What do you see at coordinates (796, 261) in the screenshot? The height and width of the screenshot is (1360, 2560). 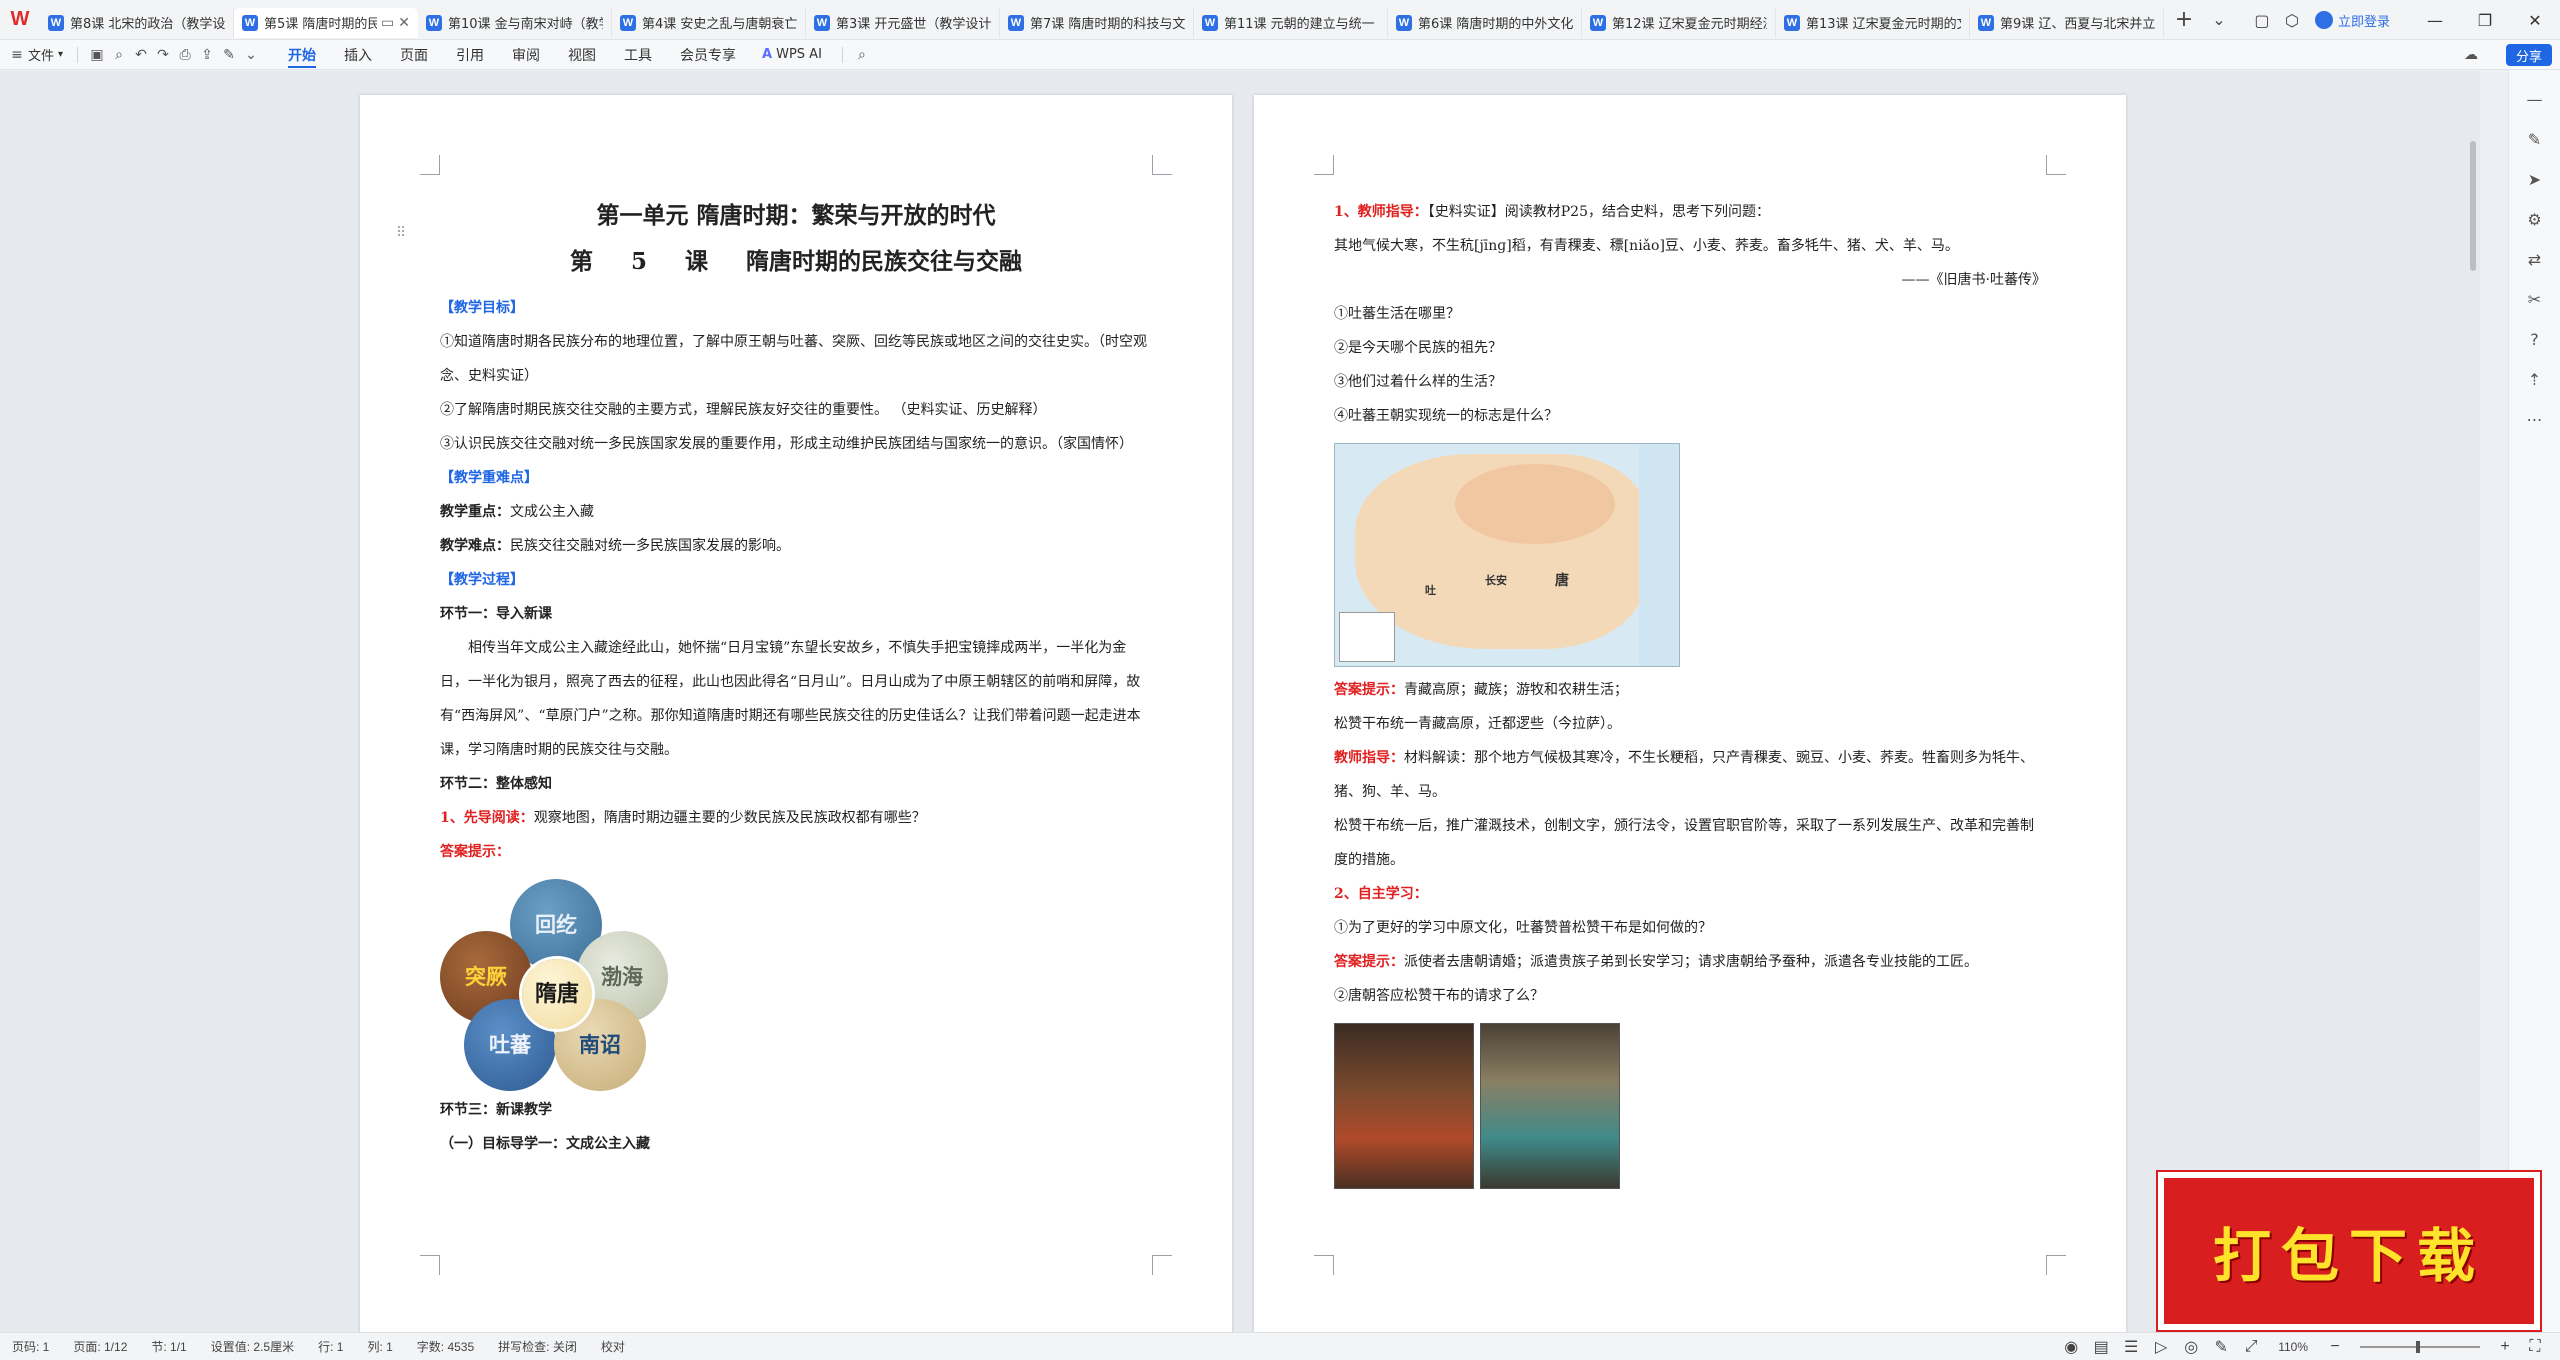 I see `lesson-title: 第 5 课 隋唐时期的民族交往与交融` at bounding box center [796, 261].